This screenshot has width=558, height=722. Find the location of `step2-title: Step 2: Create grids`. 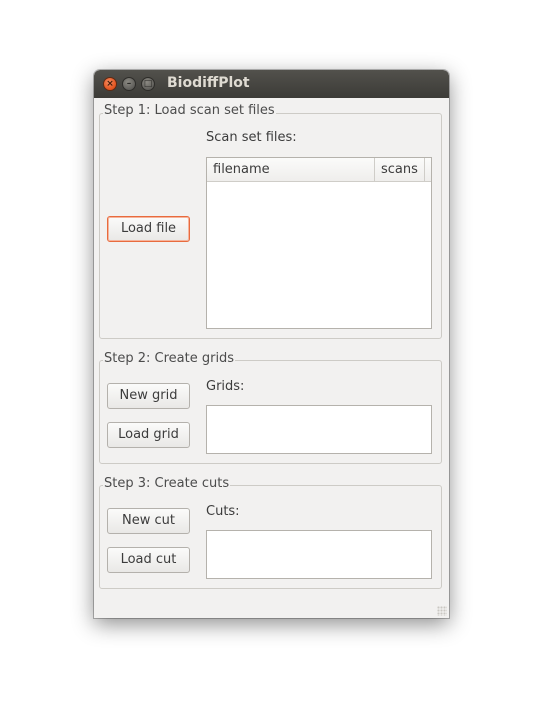

step2-title: Step 2: Create grids is located at coordinates (169, 358).